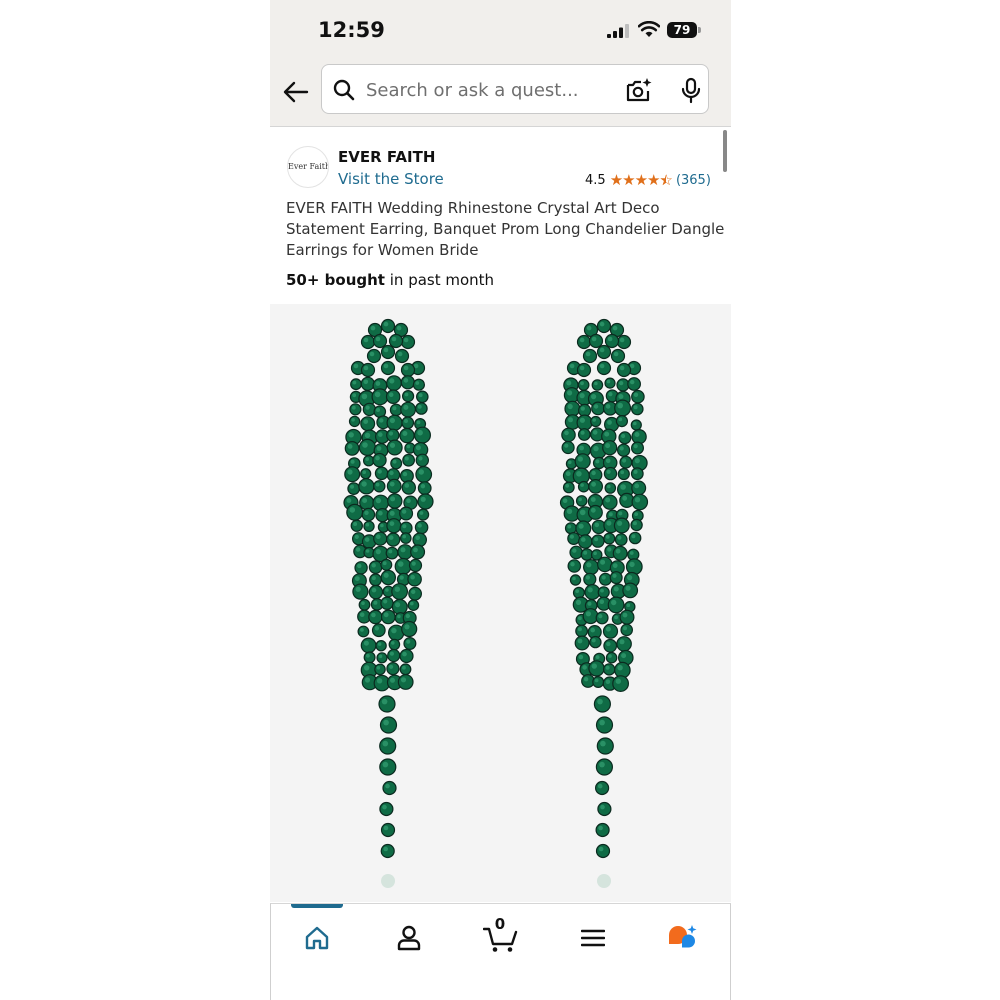  Describe the element at coordinates (476, 90) in the screenshot. I see `search-input` at that location.